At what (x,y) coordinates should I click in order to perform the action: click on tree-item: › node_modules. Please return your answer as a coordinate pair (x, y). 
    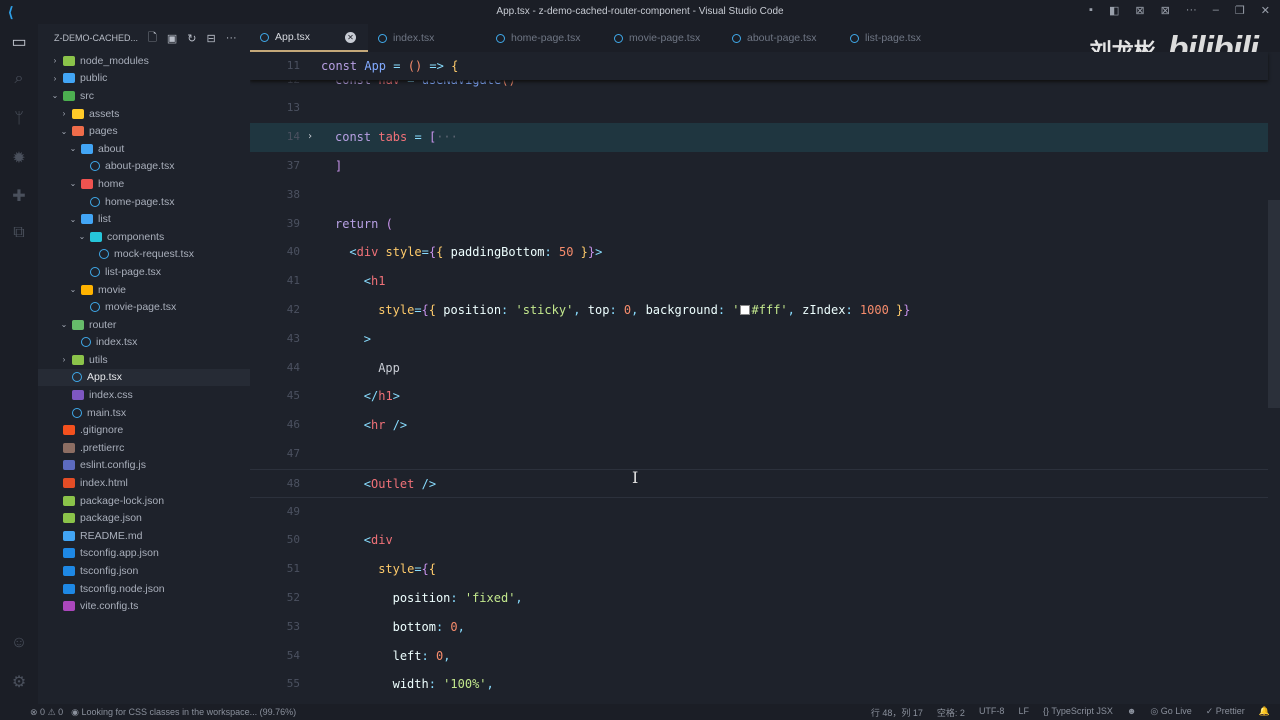
    Looking at the image, I should click on (144, 61).